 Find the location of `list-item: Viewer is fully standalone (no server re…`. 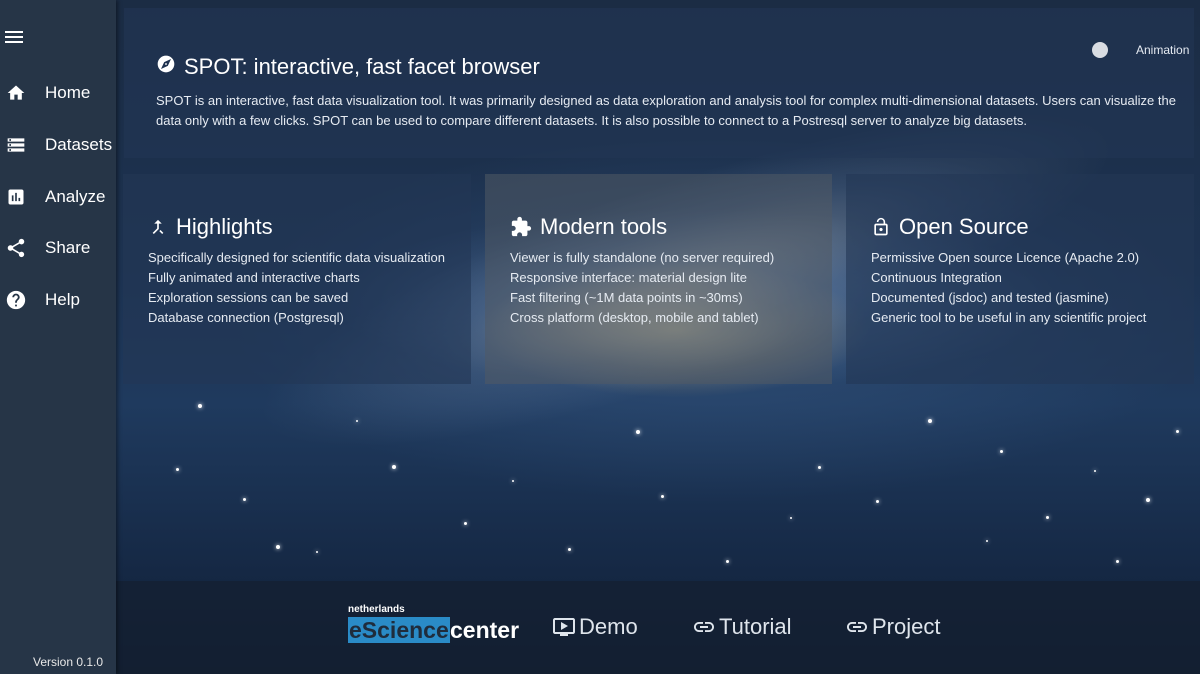

list-item: Viewer is fully standalone (no server re… is located at coordinates (642, 257).